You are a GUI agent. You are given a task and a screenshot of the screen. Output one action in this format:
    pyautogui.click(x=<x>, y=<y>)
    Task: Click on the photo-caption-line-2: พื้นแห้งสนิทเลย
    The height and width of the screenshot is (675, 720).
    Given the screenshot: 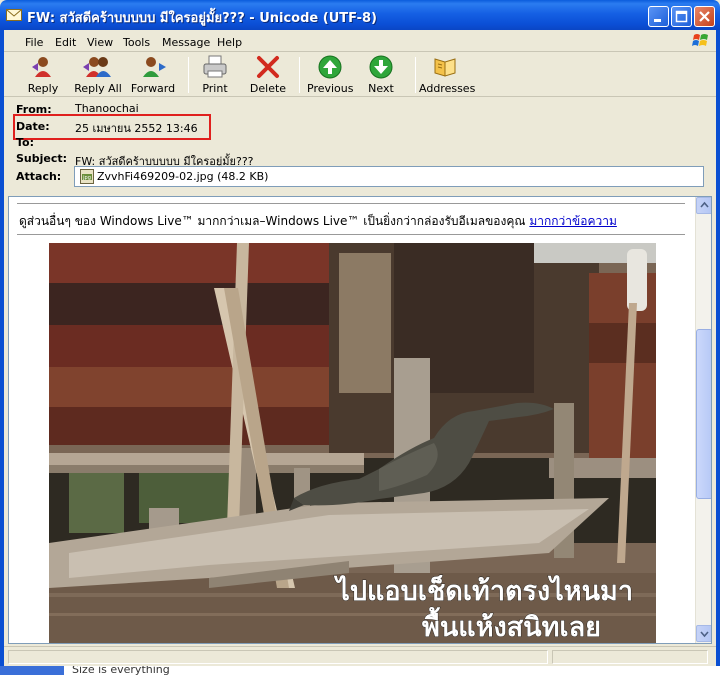 What is the action you would take?
    pyautogui.click(x=511, y=624)
    